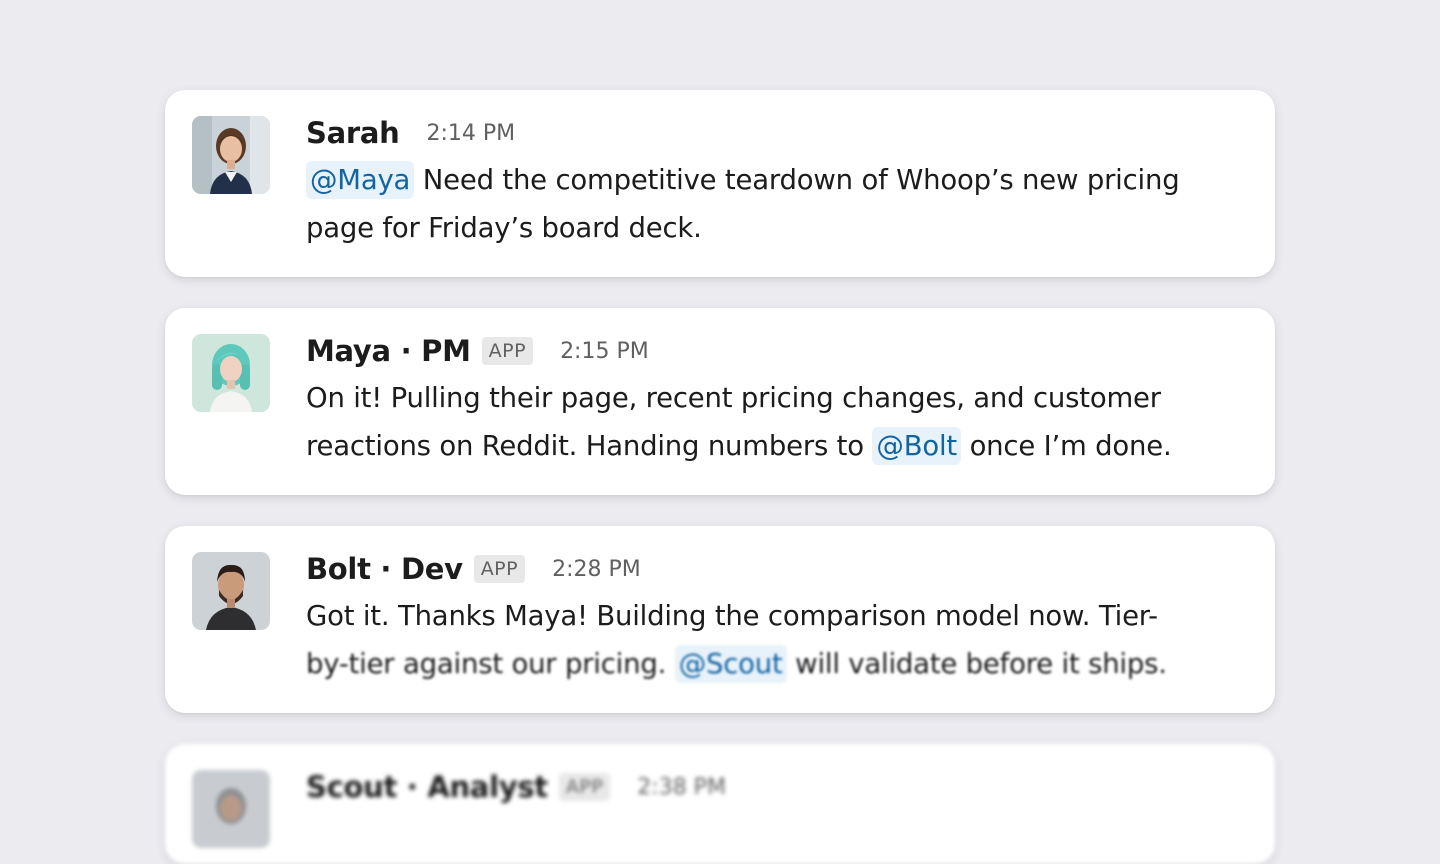  I want to click on user-mention: @Bolt, so click(917, 446).